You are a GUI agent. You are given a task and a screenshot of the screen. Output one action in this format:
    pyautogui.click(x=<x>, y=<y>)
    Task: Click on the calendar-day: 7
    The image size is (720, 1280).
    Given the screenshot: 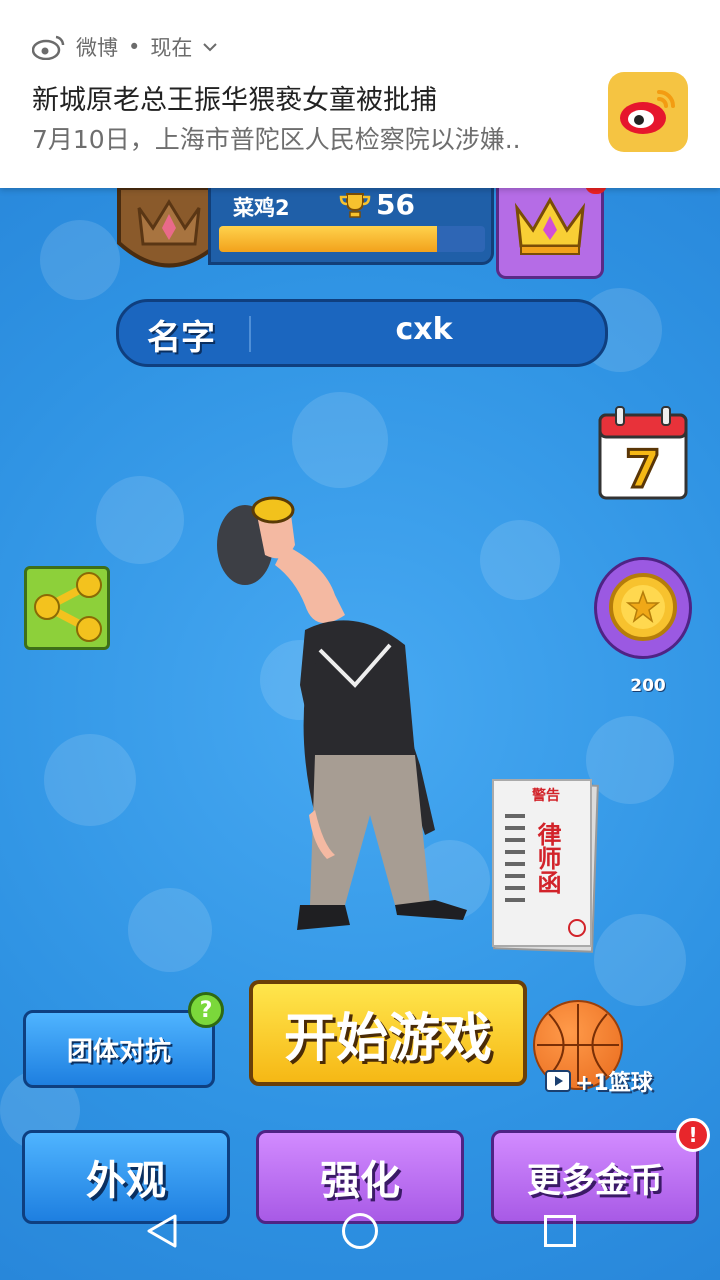 What is the action you would take?
    pyautogui.click(x=643, y=470)
    